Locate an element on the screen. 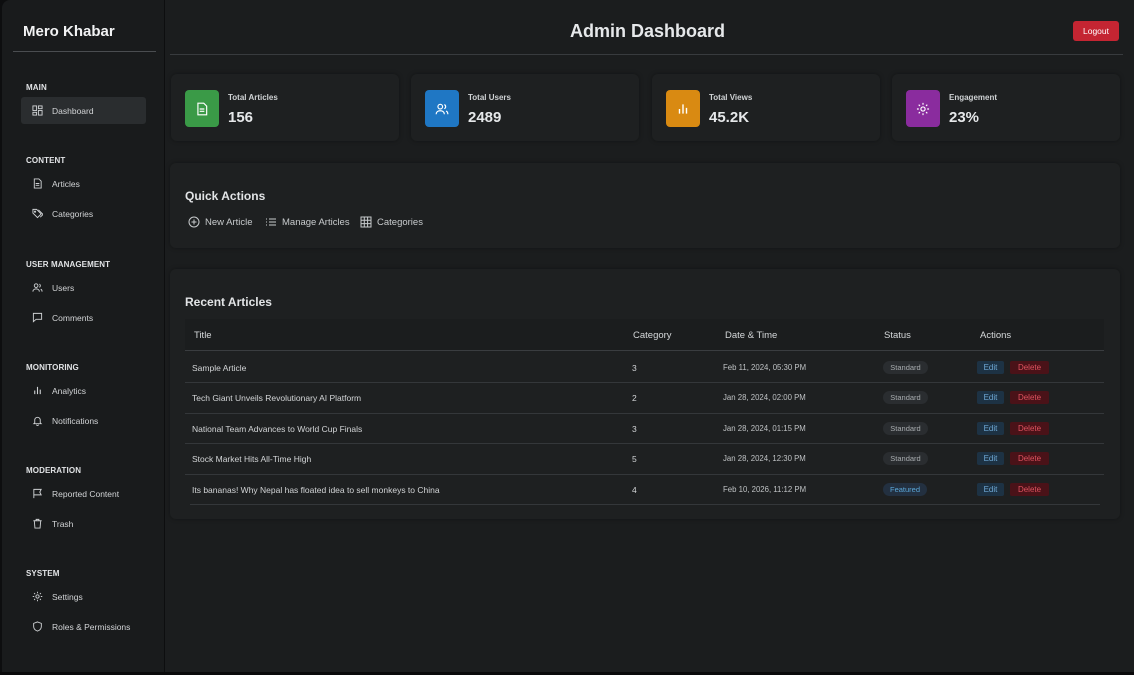 Image resolution: width=1134 pixels, height=675 pixels. sidebar-item-label: Users is located at coordinates (63, 287).